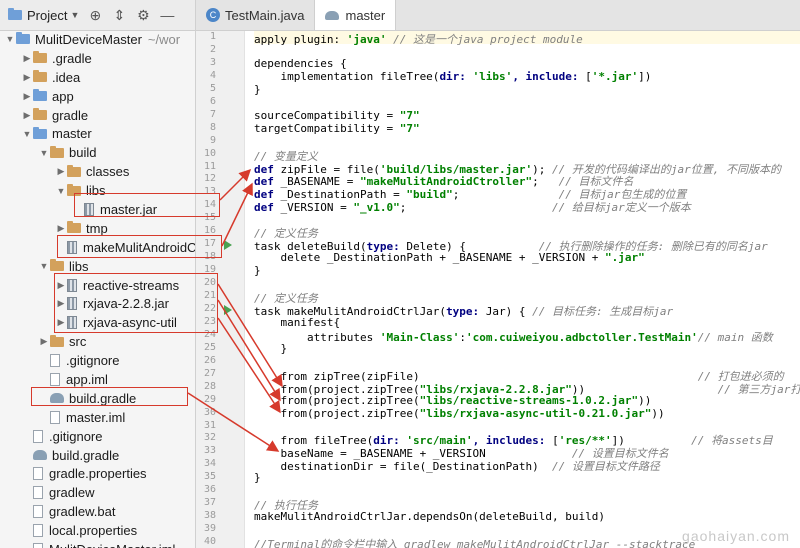  I want to click on arrow-reactive-streams, so click(250, 335).